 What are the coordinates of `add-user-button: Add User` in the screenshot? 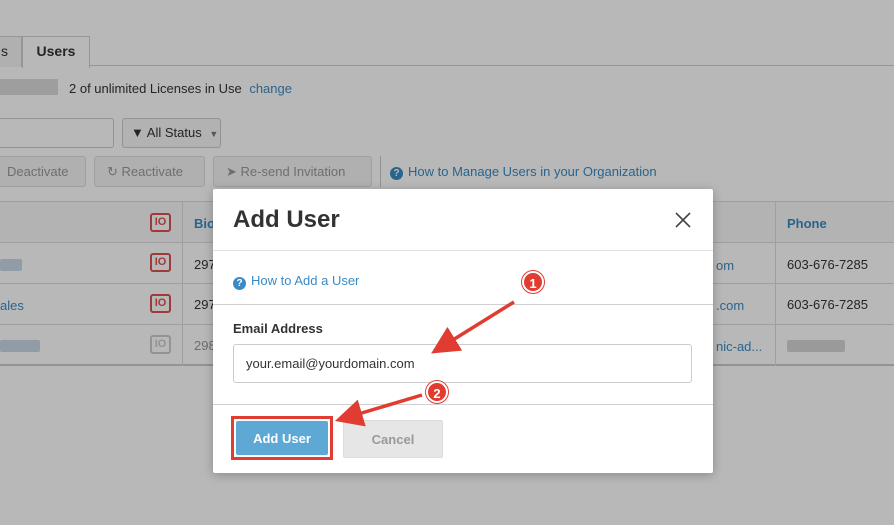 It's located at (282, 438).